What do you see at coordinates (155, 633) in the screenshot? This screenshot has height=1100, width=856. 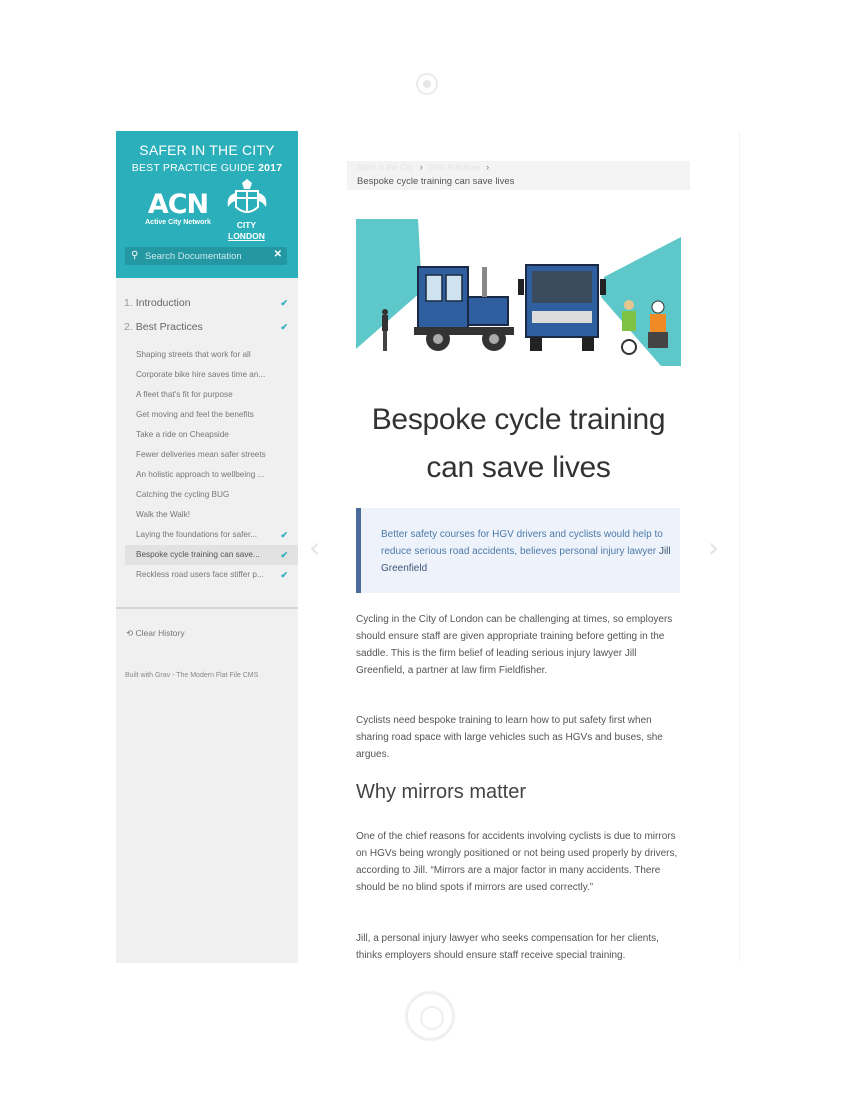 I see `clear-history-link: ⟲ Clear History` at bounding box center [155, 633].